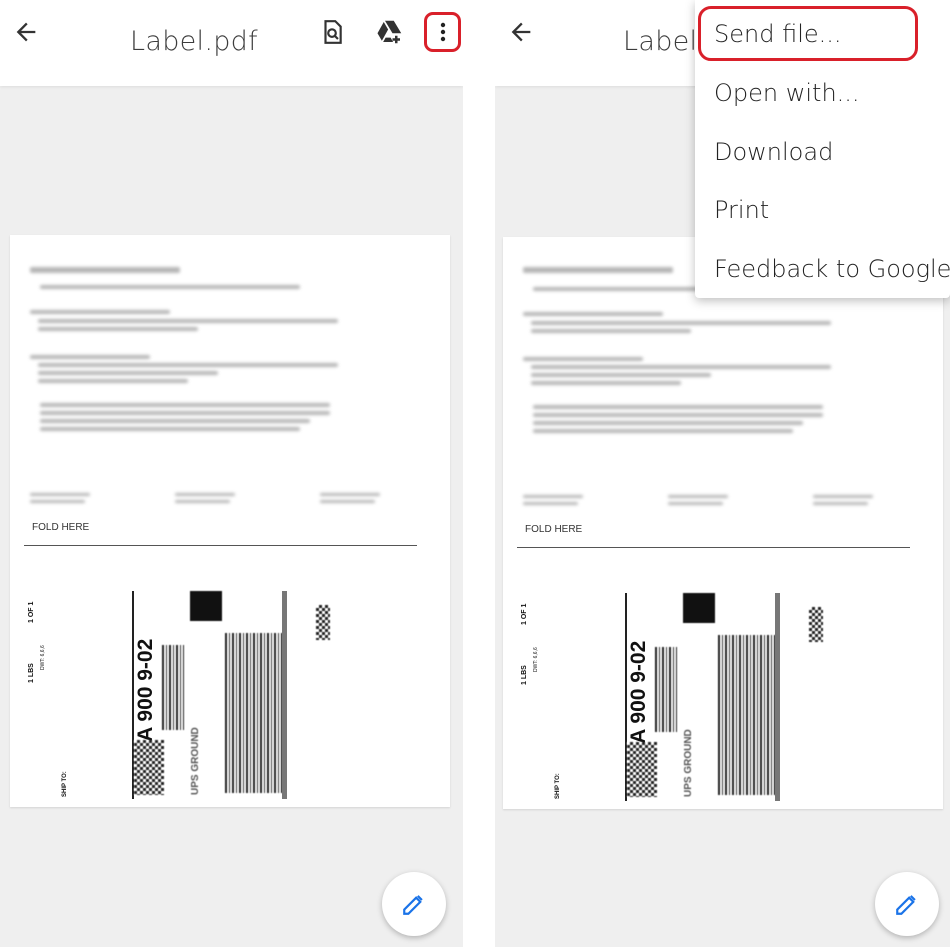 The width and height of the screenshot is (950, 947). What do you see at coordinates (332, 32) in the screenshot?
I see `search-in-document-icon` at bounding box center [332, 32].